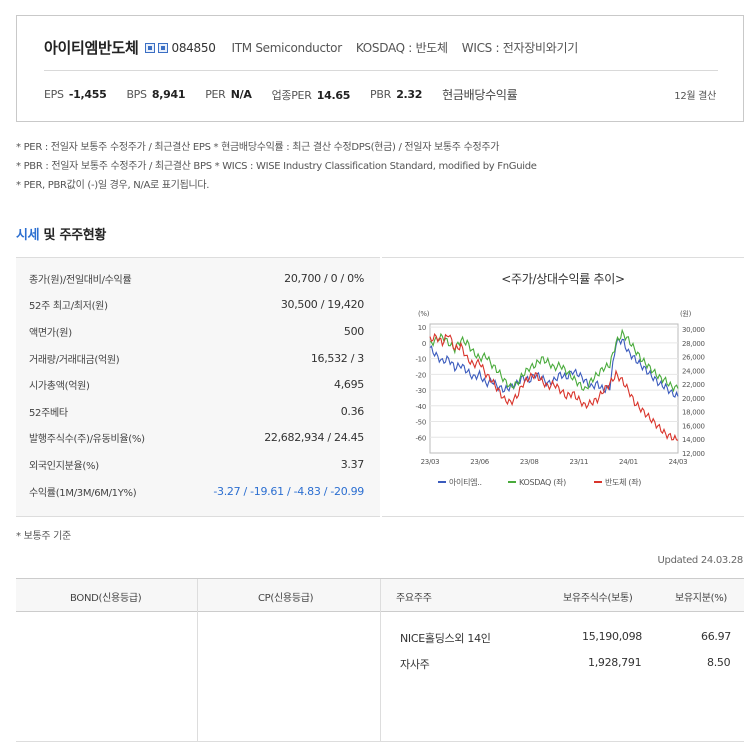  What do you see at coordinates (196, 358) in the screenshot?
I see `market-row: 거래량/거래대금(억원) 16,532 / 3` at bounding box center [196, 358].